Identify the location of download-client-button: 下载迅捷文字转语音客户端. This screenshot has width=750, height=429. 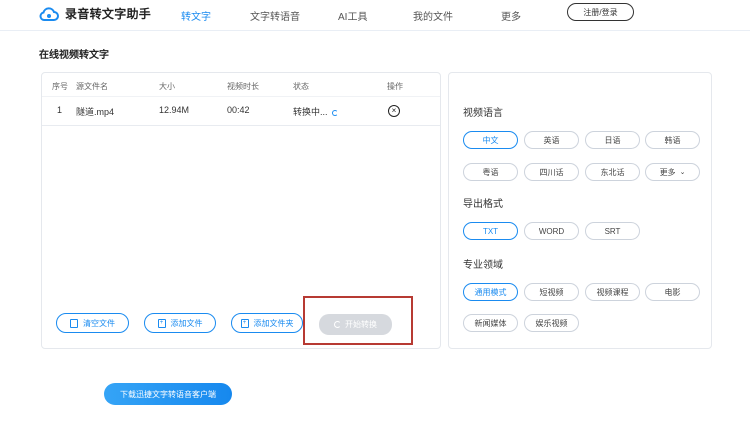
(168, 394).